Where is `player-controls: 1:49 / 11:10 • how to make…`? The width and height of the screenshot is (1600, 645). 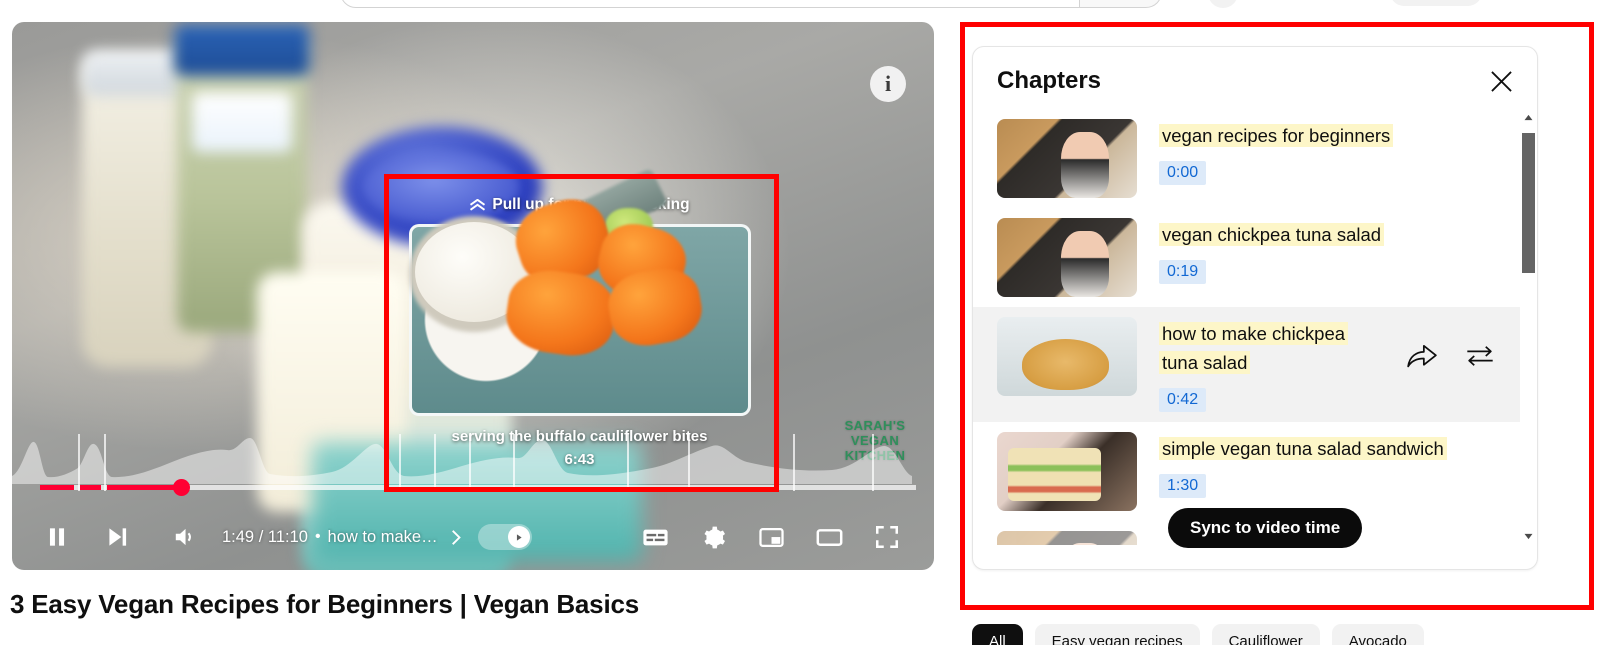 player-controls: 1:49 / 11:10 • how to make… is located at coordinates (473, 537).